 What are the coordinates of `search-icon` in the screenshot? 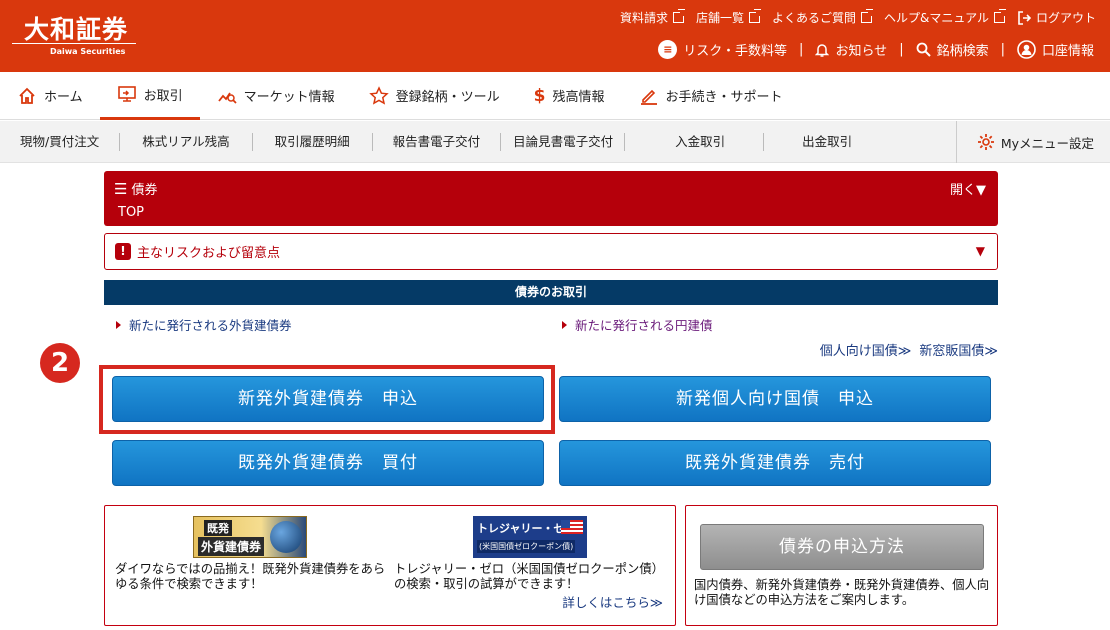 It's located at (923, 49).